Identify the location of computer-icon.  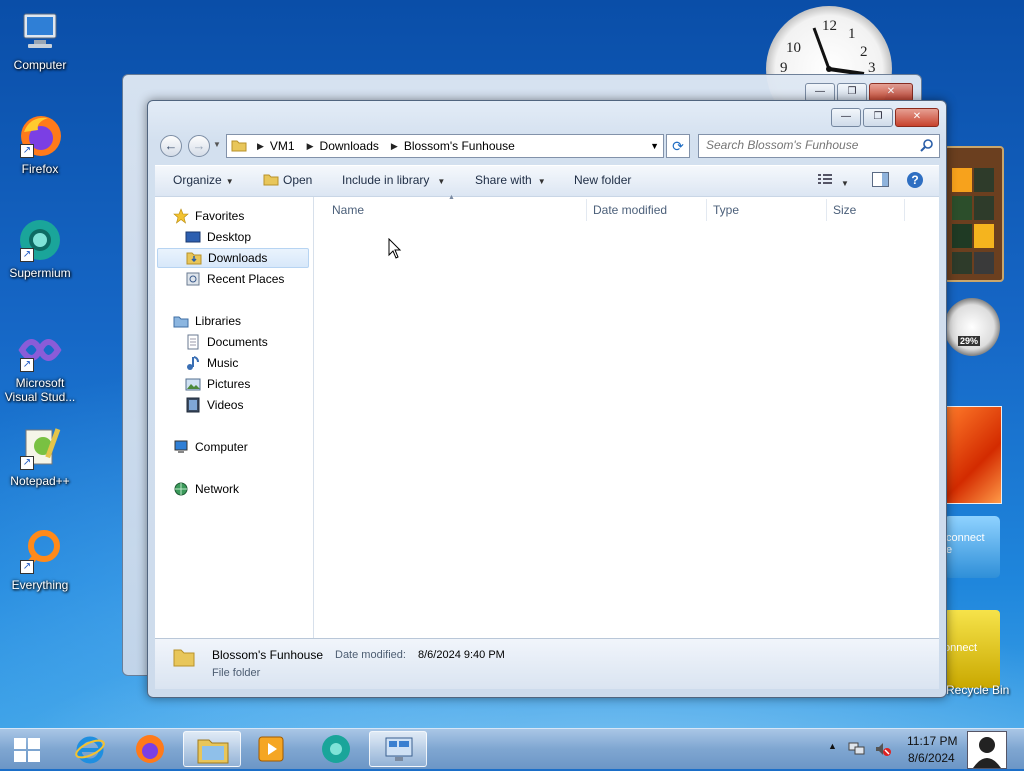
(181, 446).